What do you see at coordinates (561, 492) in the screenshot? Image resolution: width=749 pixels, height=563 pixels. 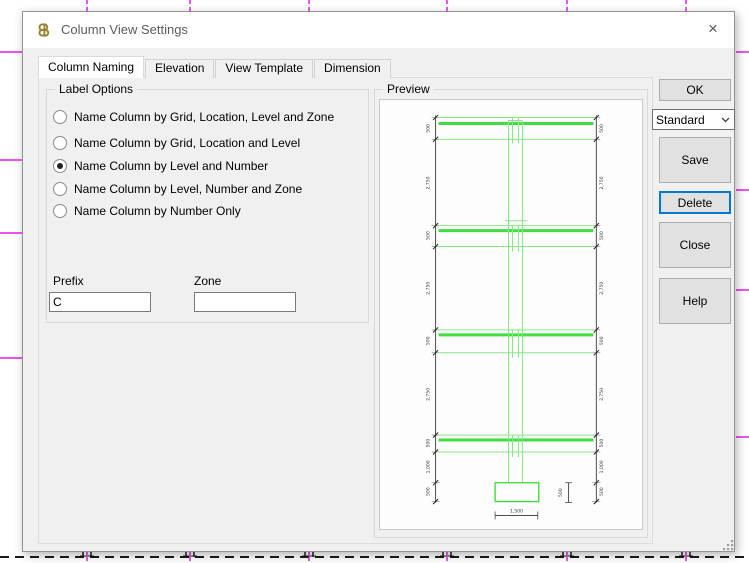 I see `footing-height-label: 500` at bounding box center [561, 492].